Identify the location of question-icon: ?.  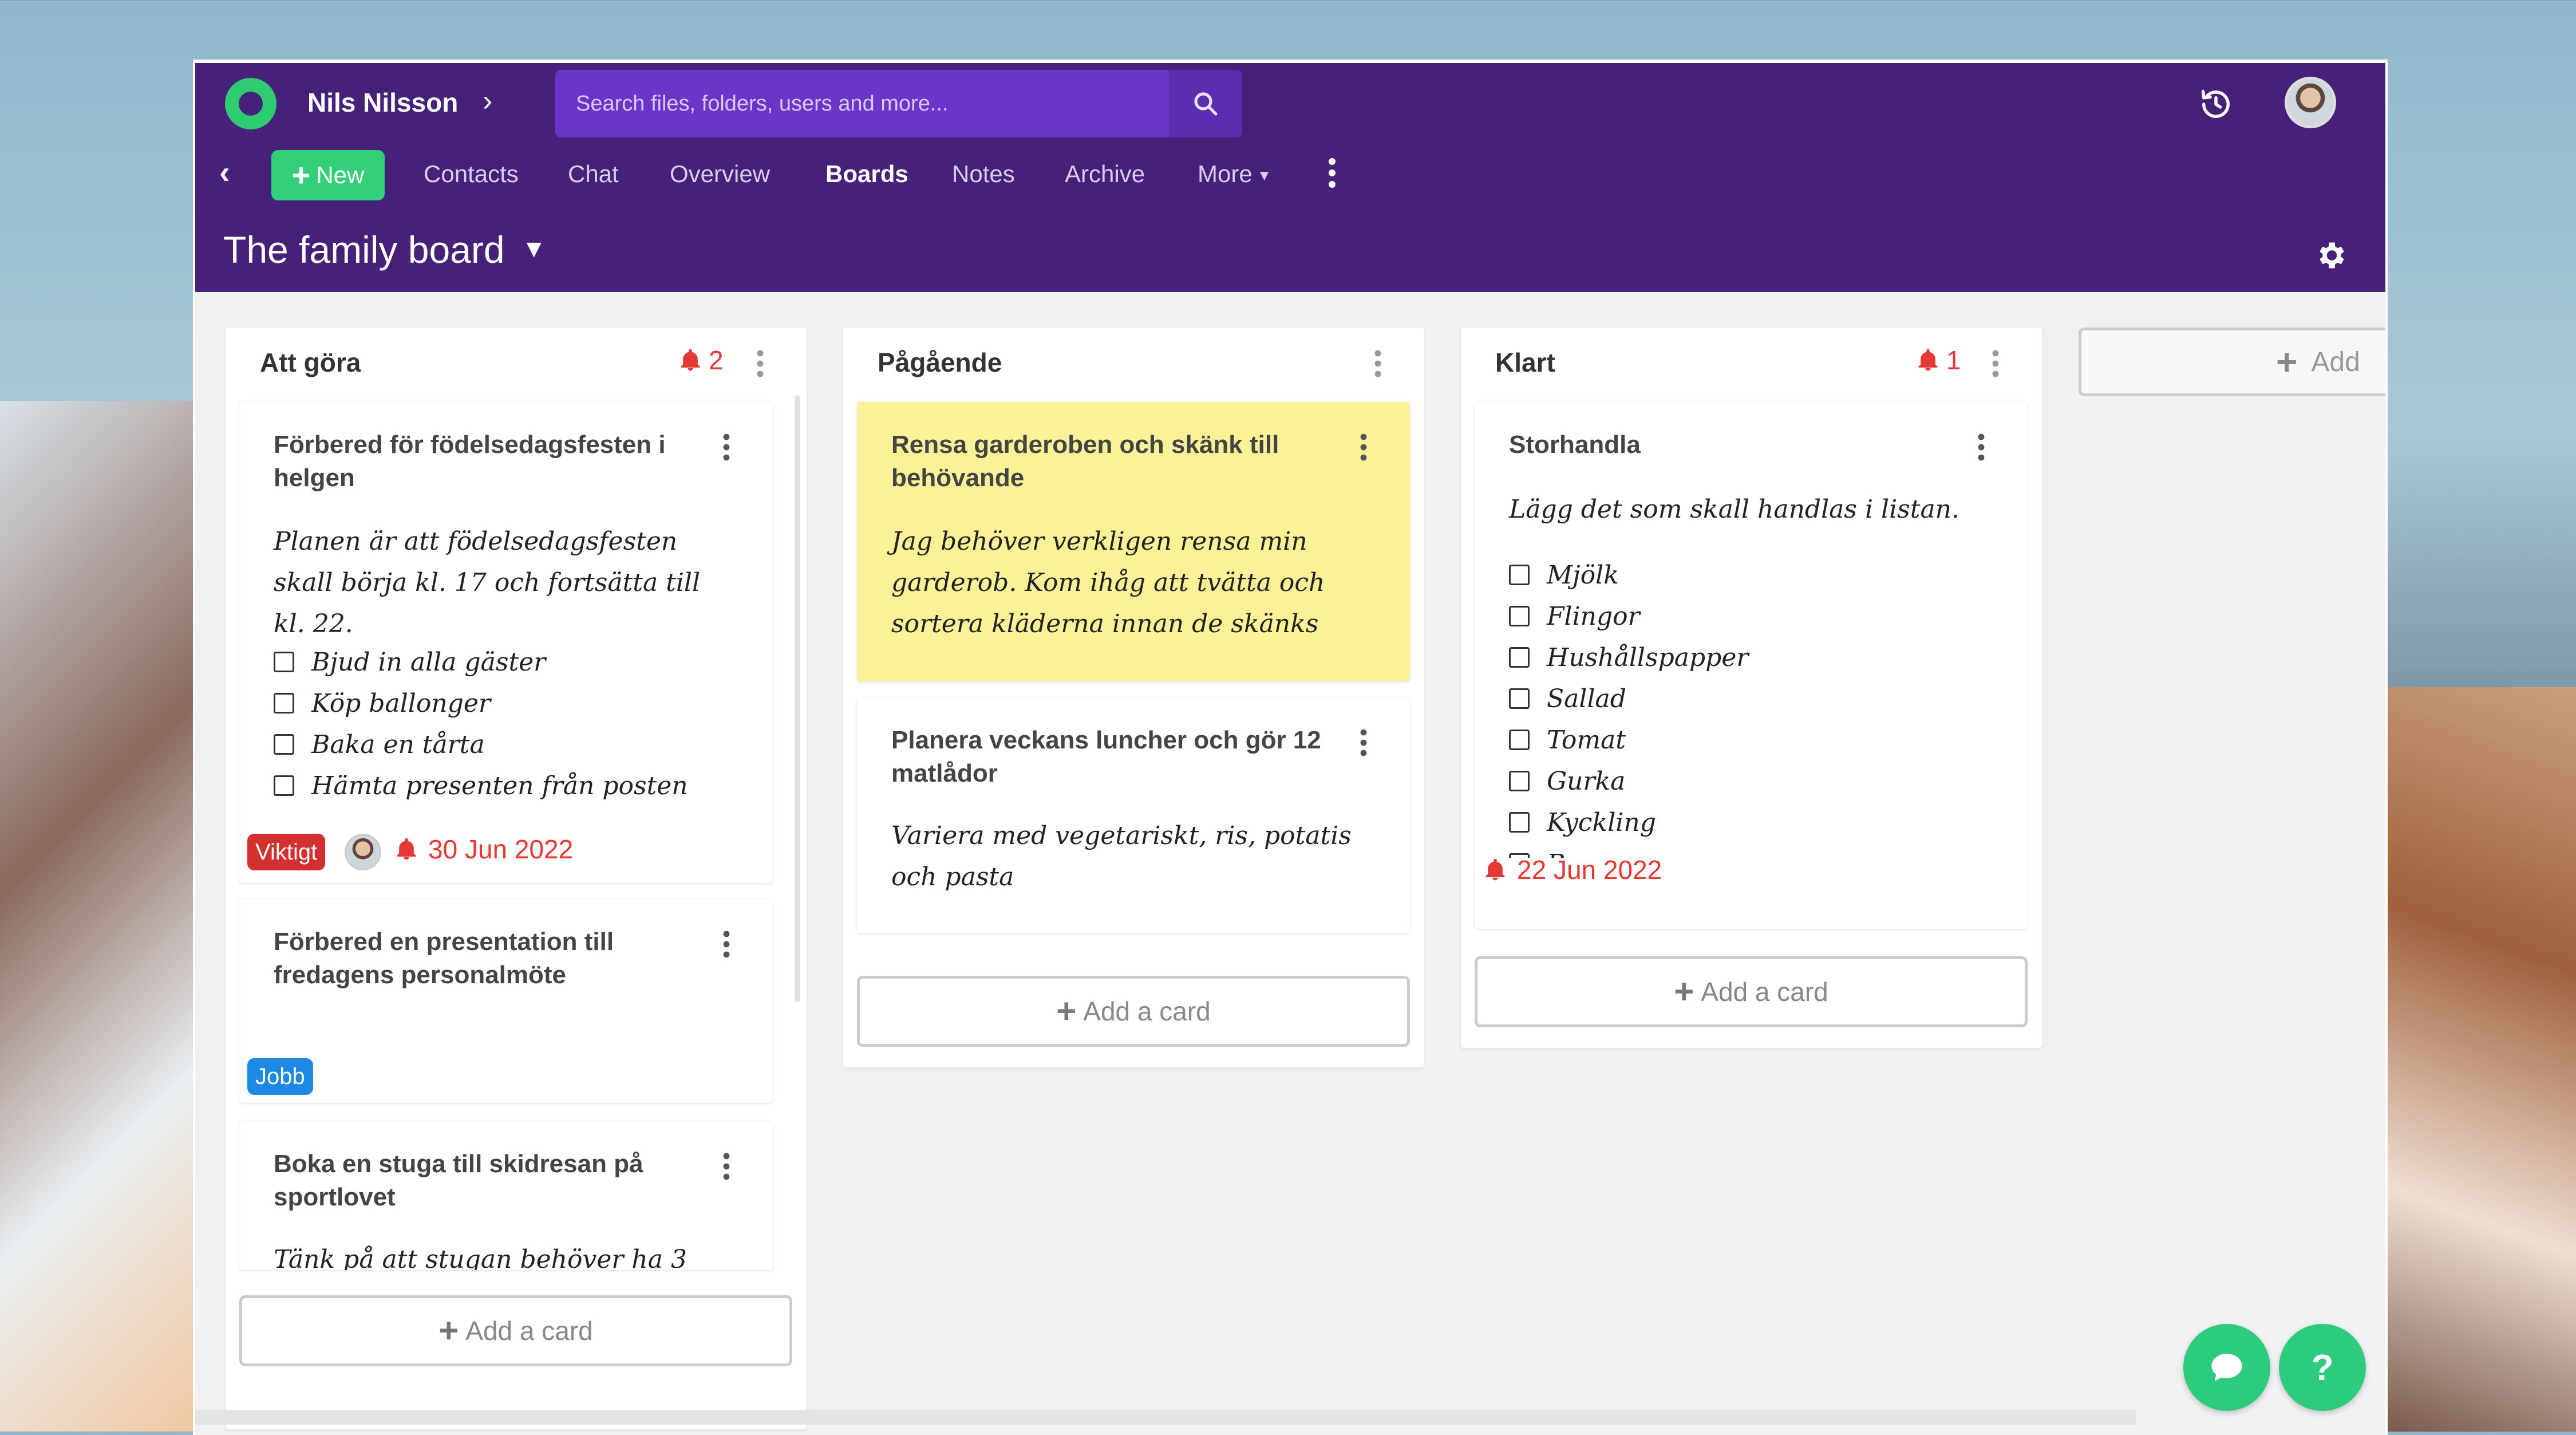
(2322, 1367).